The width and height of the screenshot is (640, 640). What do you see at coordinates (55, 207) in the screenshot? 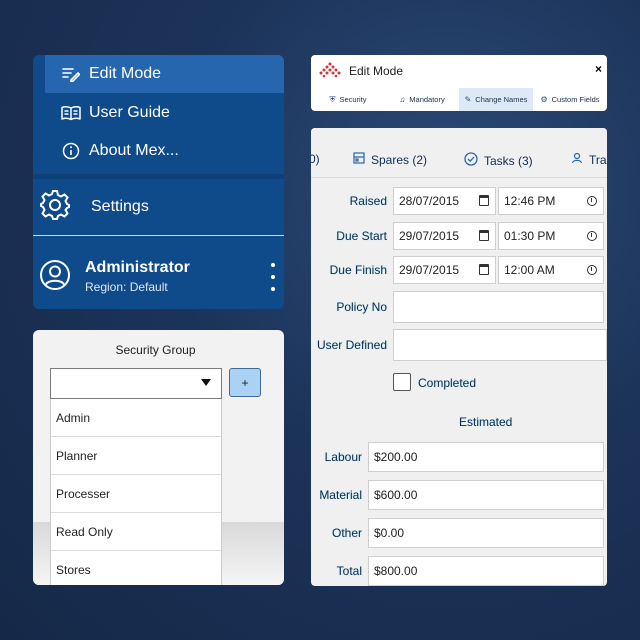
I see `gear-icon` at bounding box center [55, 207].